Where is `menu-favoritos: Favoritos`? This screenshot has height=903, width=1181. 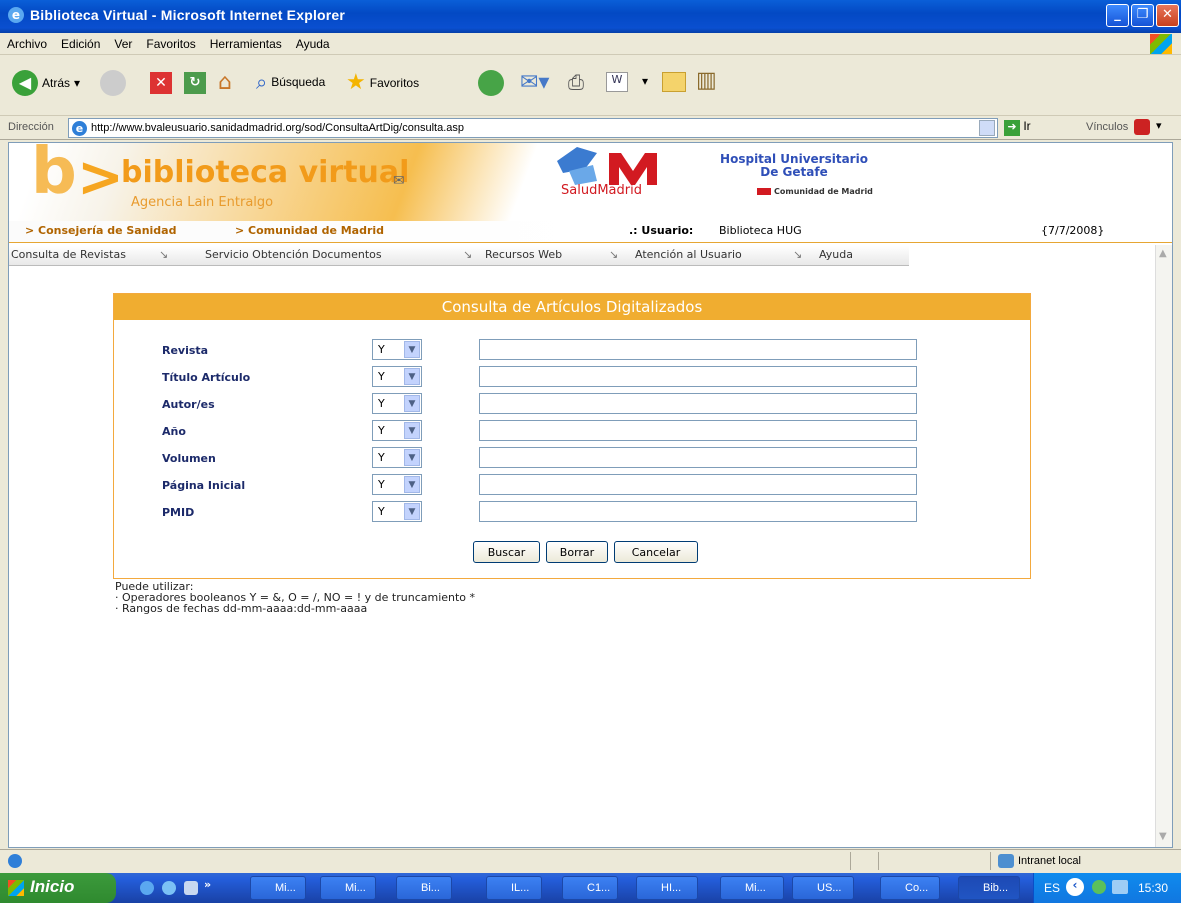 menu-favoritos: Favoritos is located at coordinates (170, 42).